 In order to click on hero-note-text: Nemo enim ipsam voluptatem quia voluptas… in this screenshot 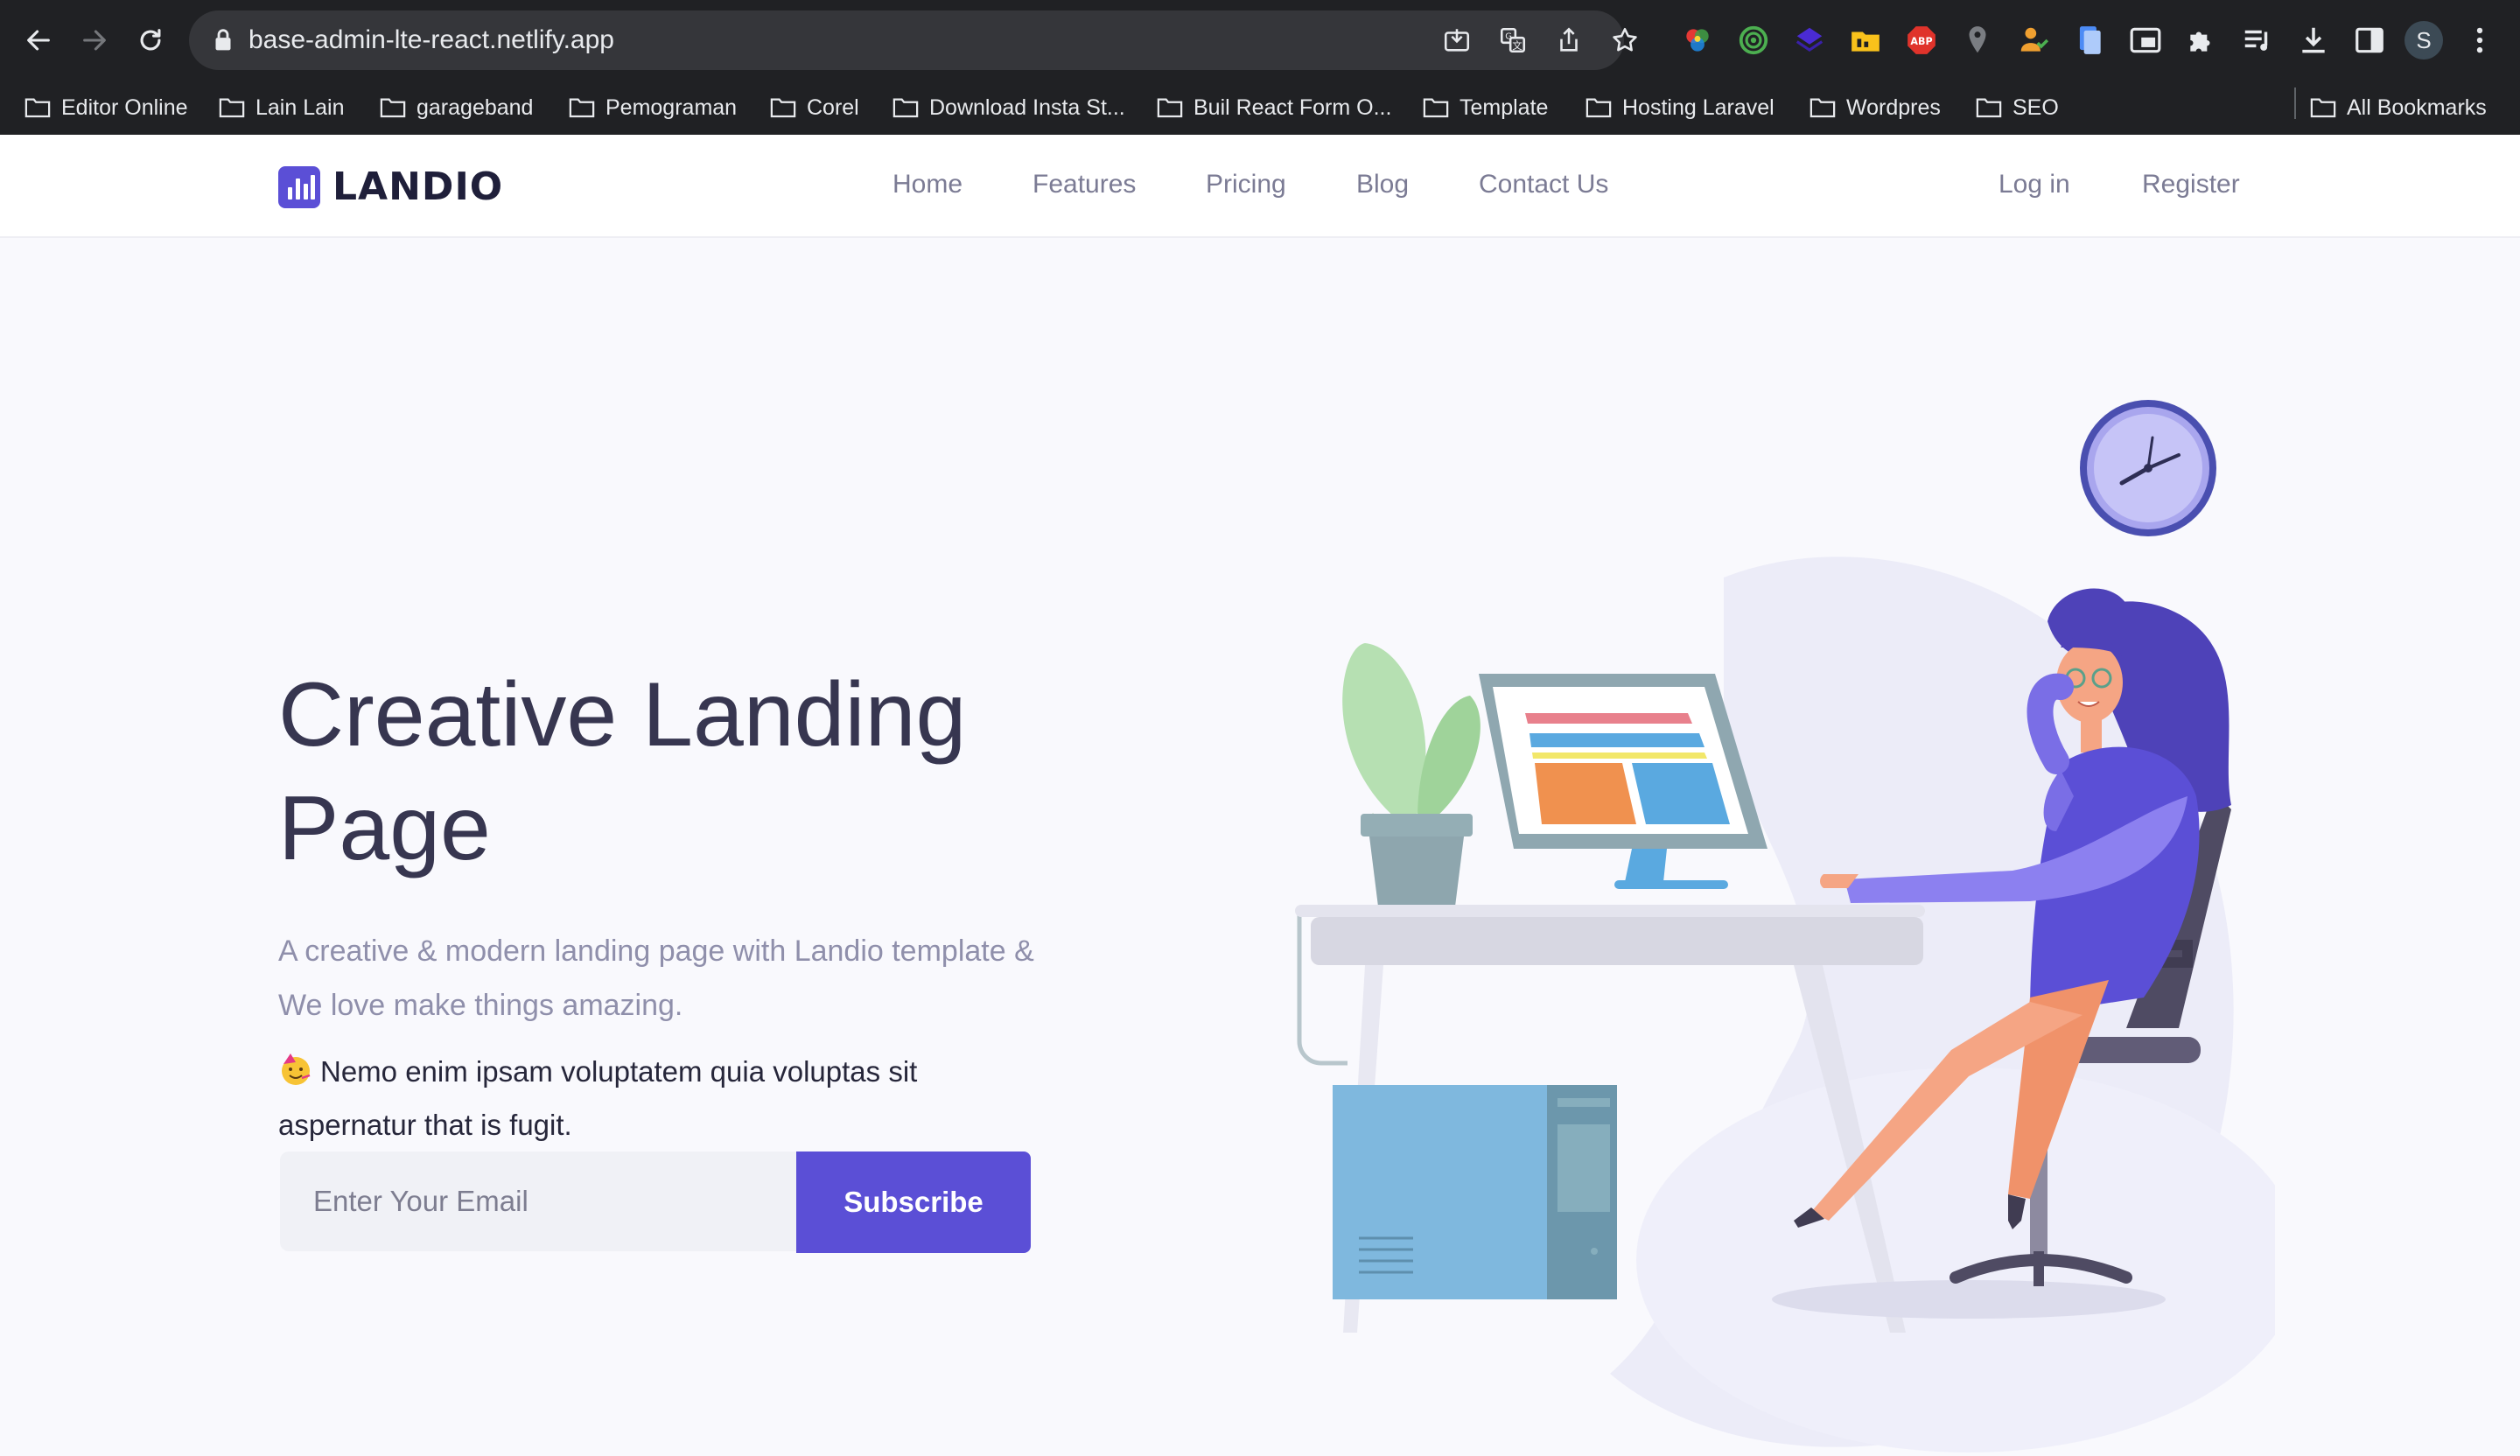, I will do `click(598, 1098)`.